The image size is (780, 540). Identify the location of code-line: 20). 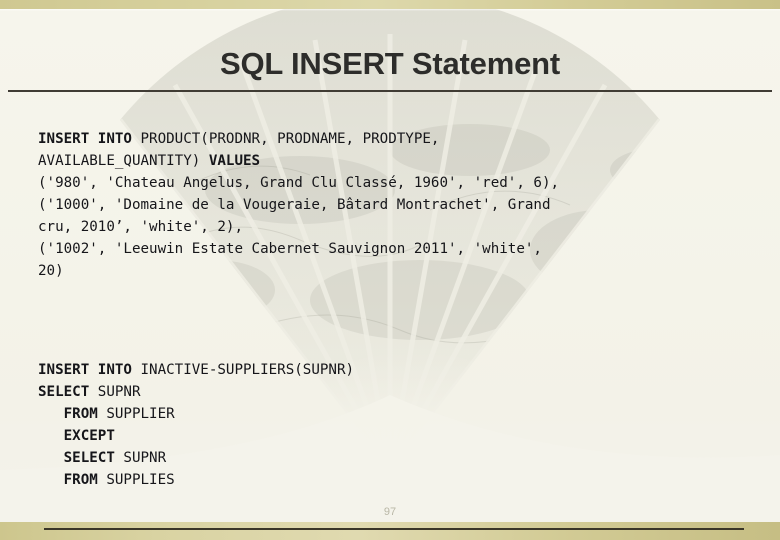
(51, 271).